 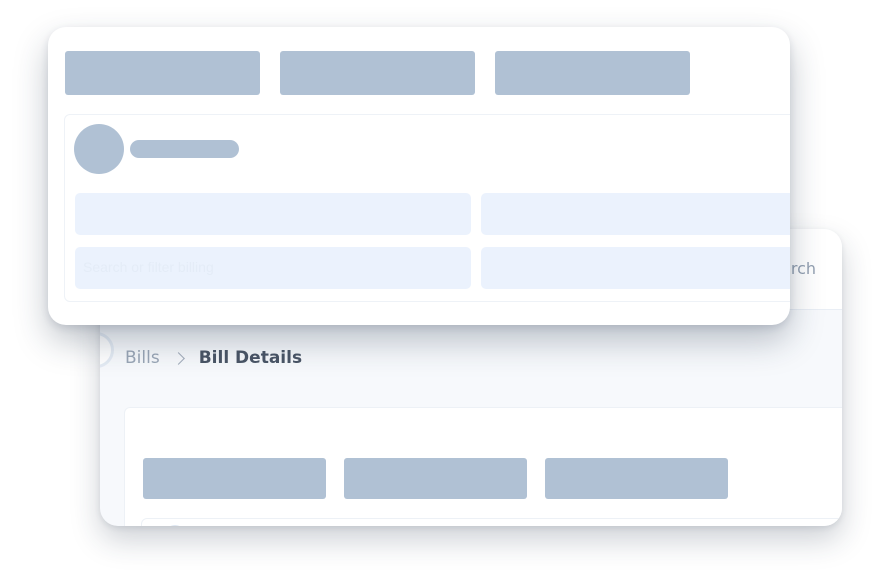 I want to click on breadcrumb-current: Bill Details, so click(x=250, y=358).